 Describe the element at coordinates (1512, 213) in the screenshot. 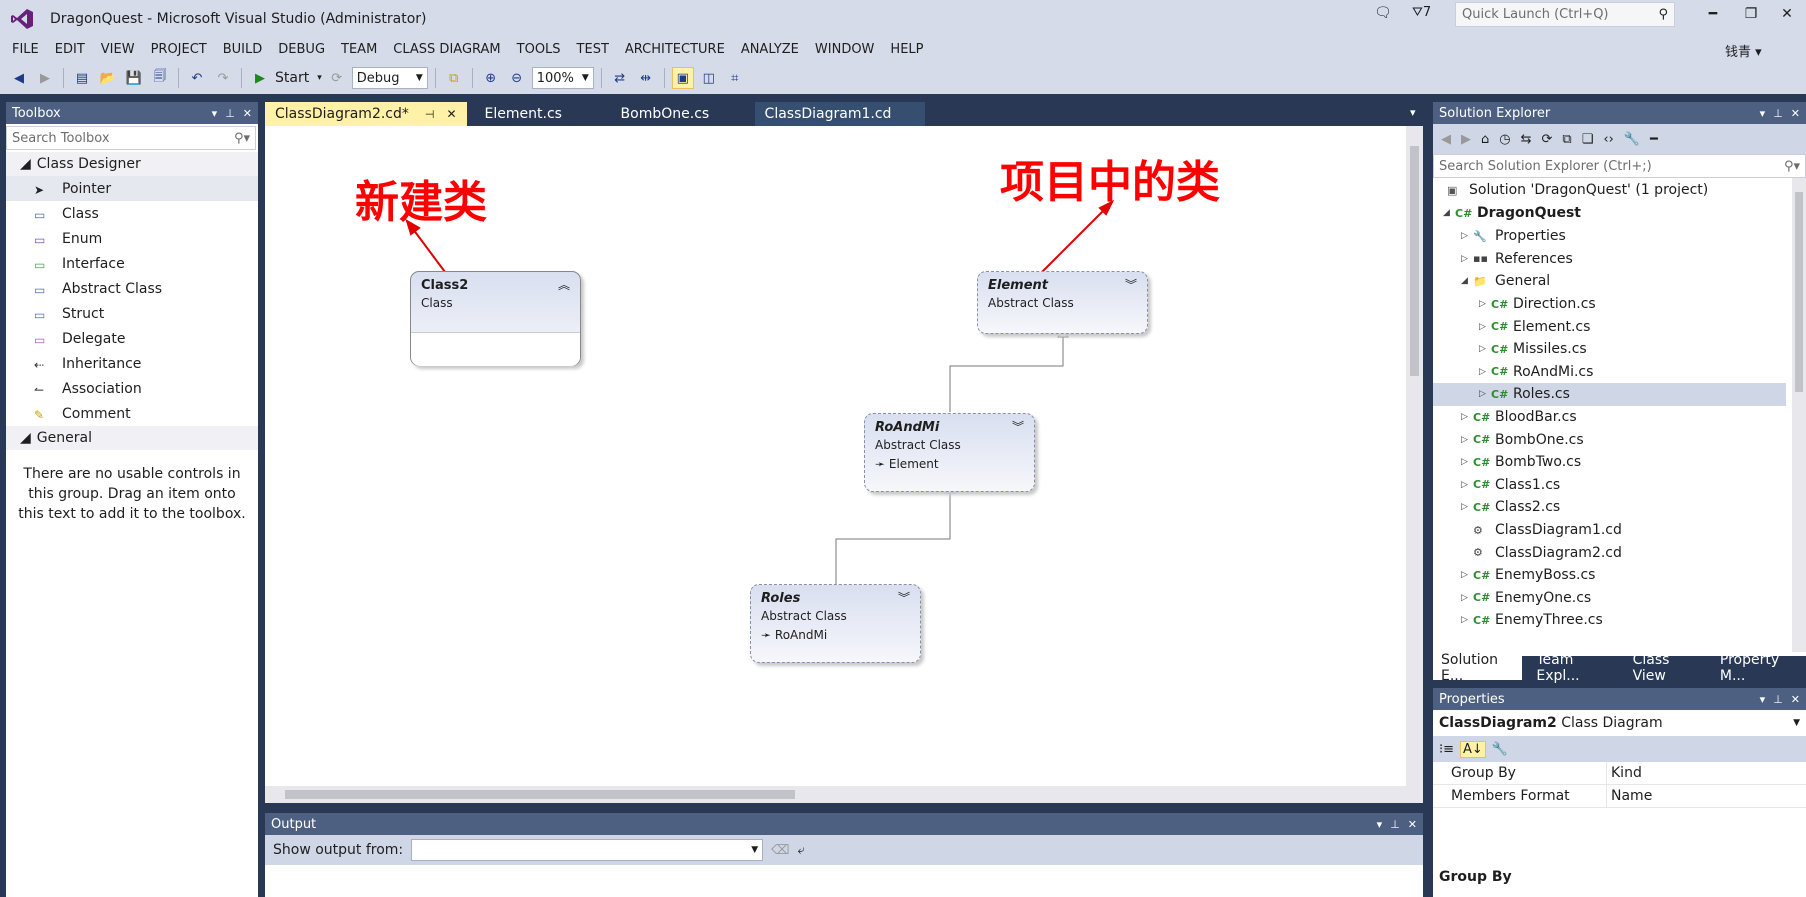

I see `project-node: ◢ C# DragonQuest` at that location.